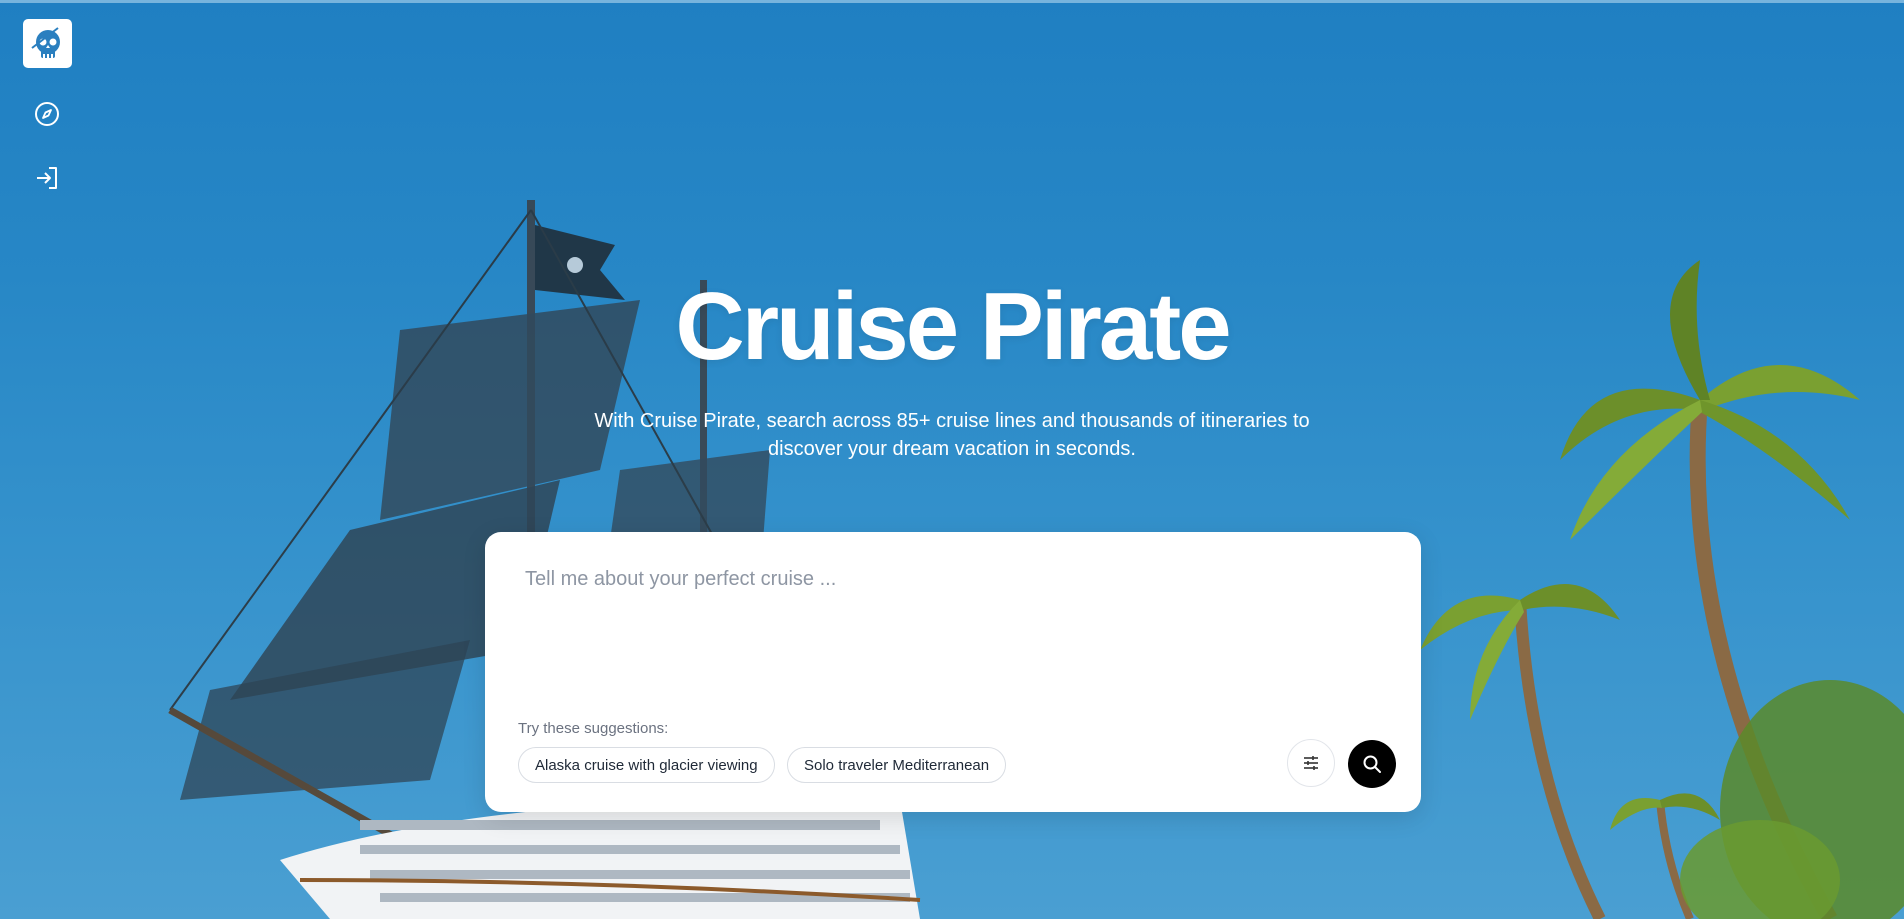 The height and width of the screenshot is (919, 1904). I want to click on compass-icon, so click(47, 114).